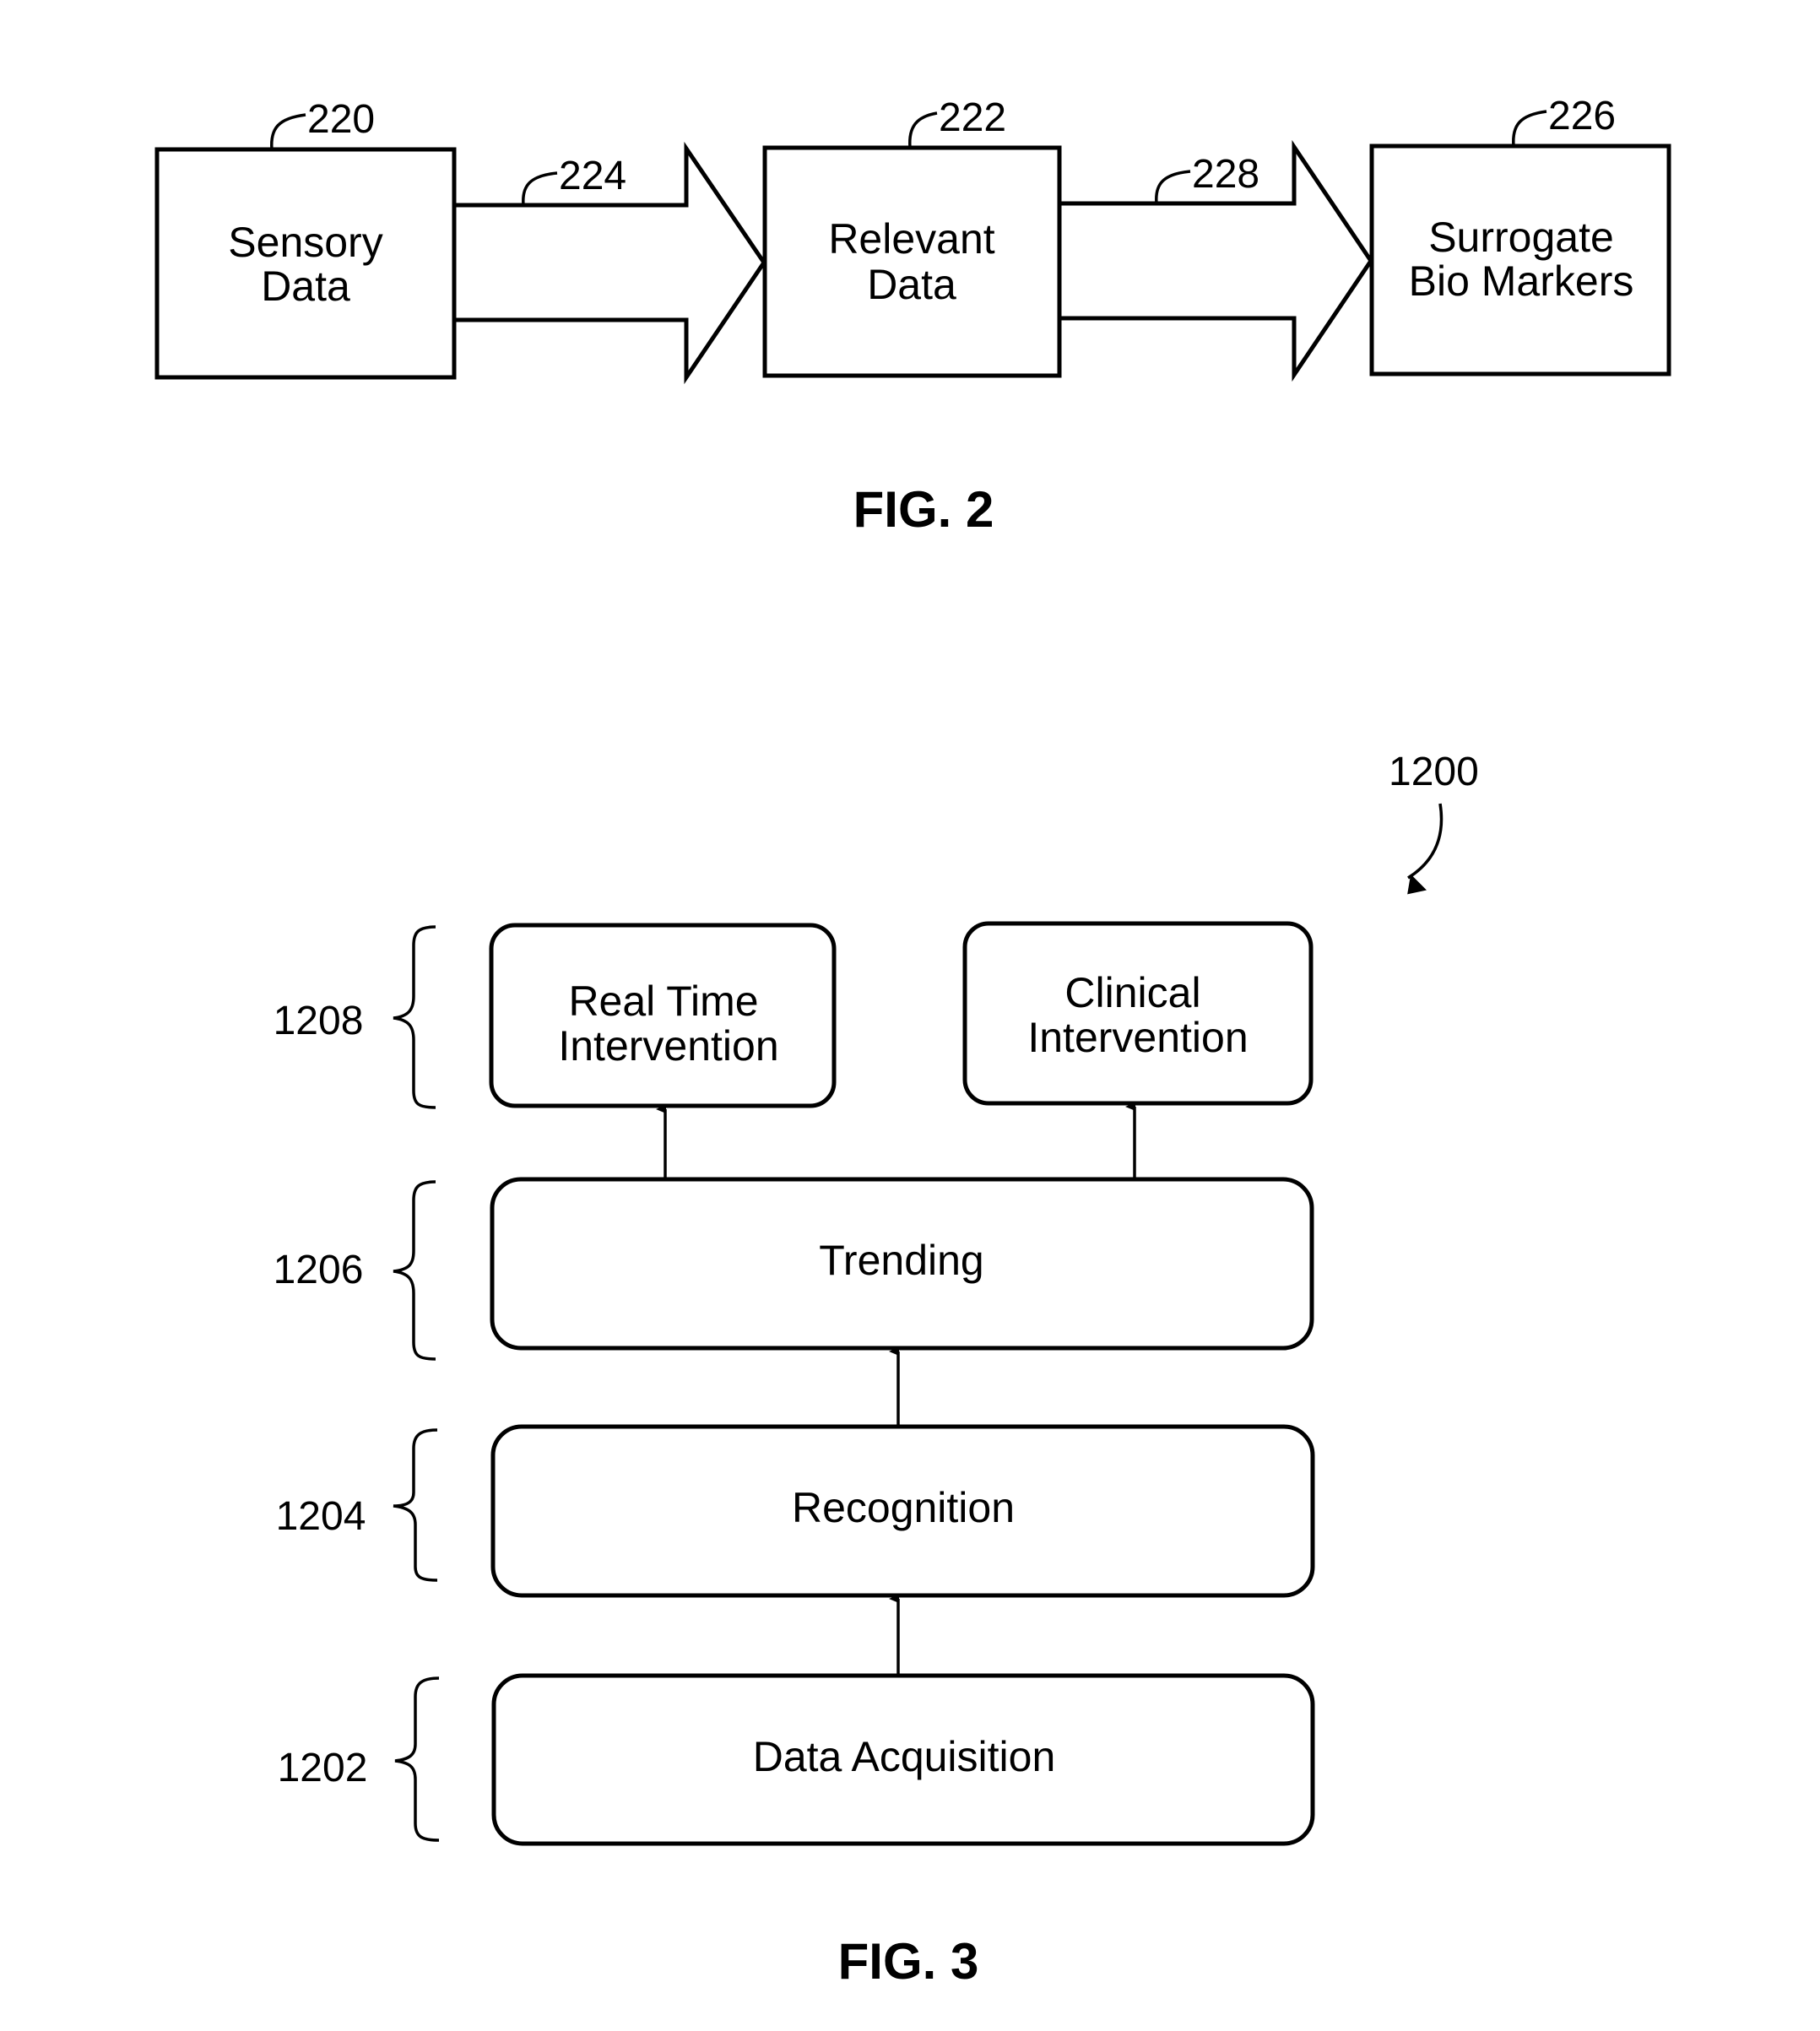 The width and height of the screenshot is (1820, 2031). What do you see at coordinates (908, 1961) in the screenshot?
I see `fig3-caption: FIG. 3` at bounding box center [908, 1961].